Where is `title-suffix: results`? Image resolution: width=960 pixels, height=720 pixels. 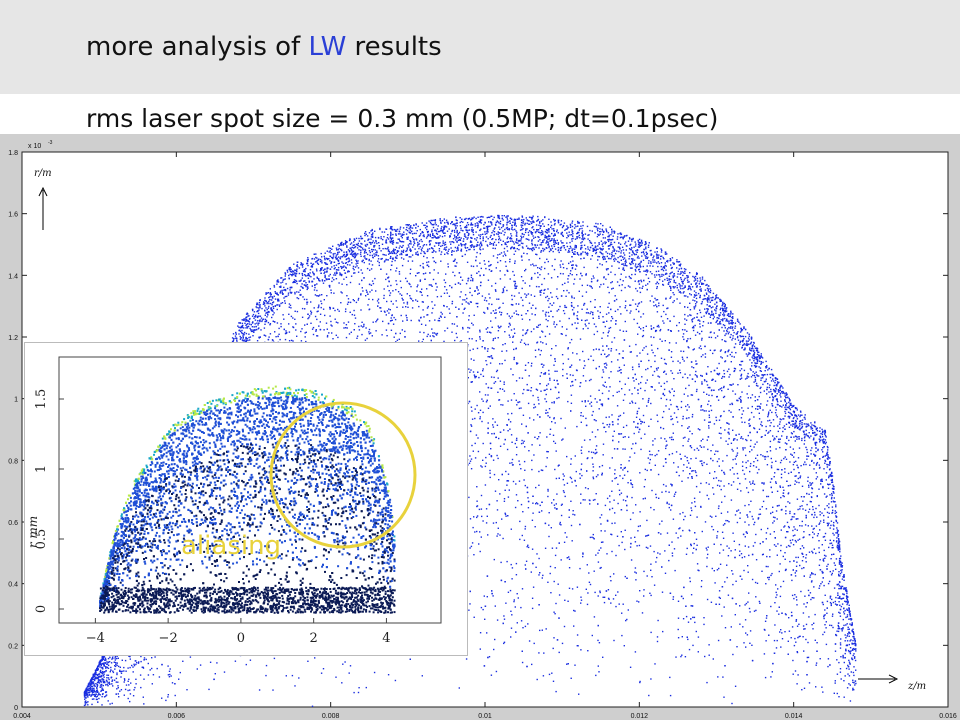 title-suffix: results is located at coordinates (394, 47).